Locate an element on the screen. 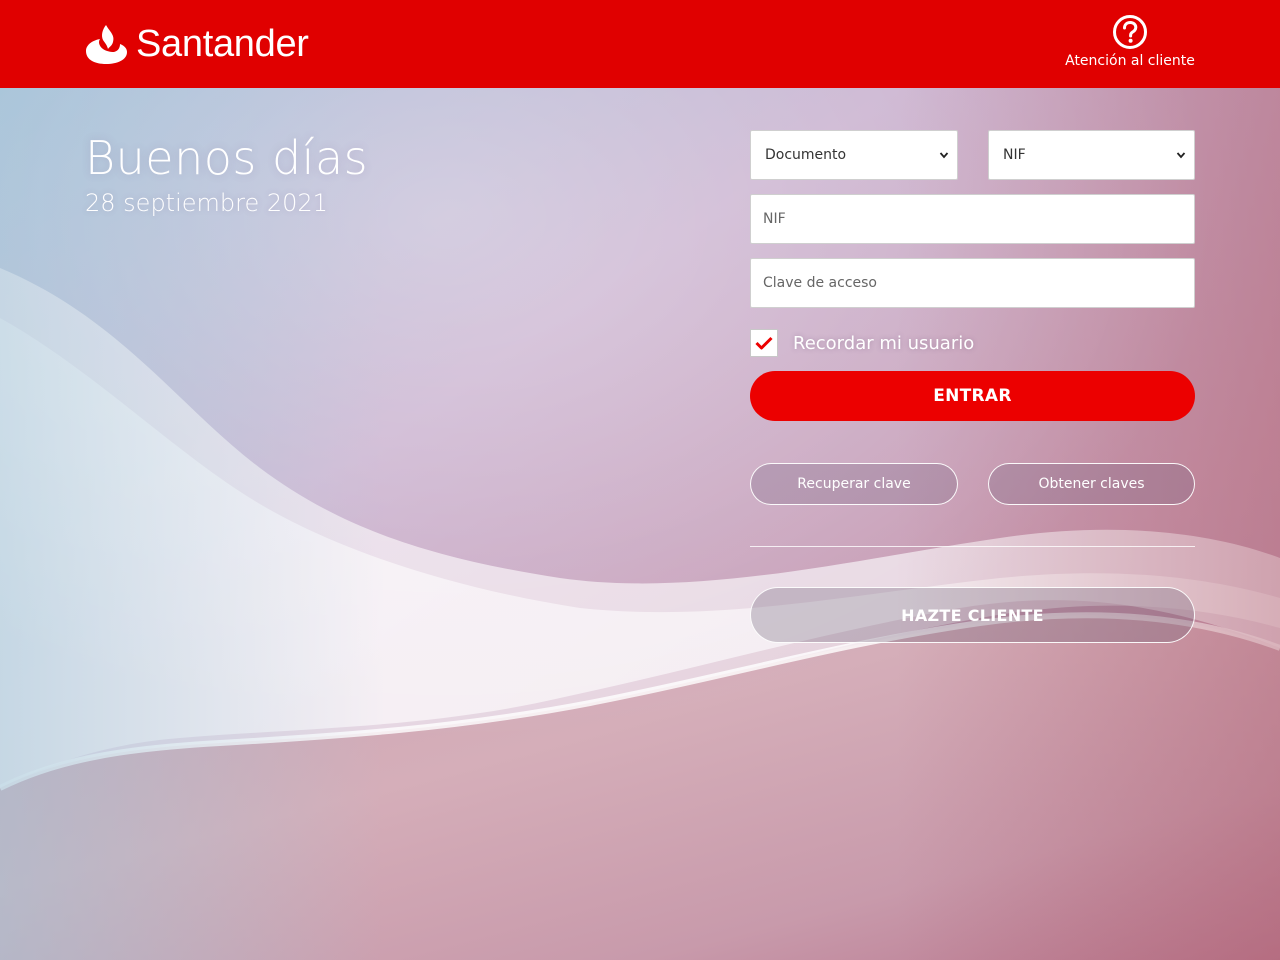 This screenshot has height=960, width=1280. document-select: Documento is located at coordinates (854, 155).